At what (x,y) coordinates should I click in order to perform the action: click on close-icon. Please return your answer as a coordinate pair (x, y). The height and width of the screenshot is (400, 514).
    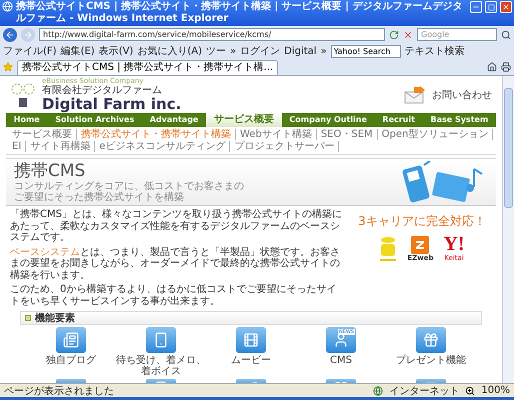
    Looking at the image, I should click on (506, 7).